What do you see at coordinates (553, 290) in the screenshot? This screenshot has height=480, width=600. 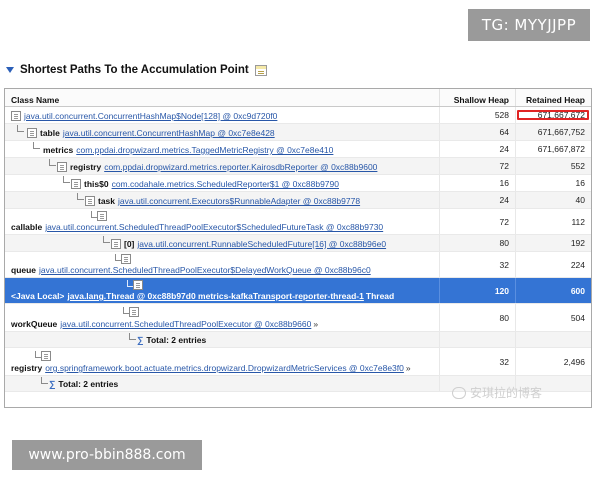 I see `retained-heap-value: 600` at bounding box center [553, 290].